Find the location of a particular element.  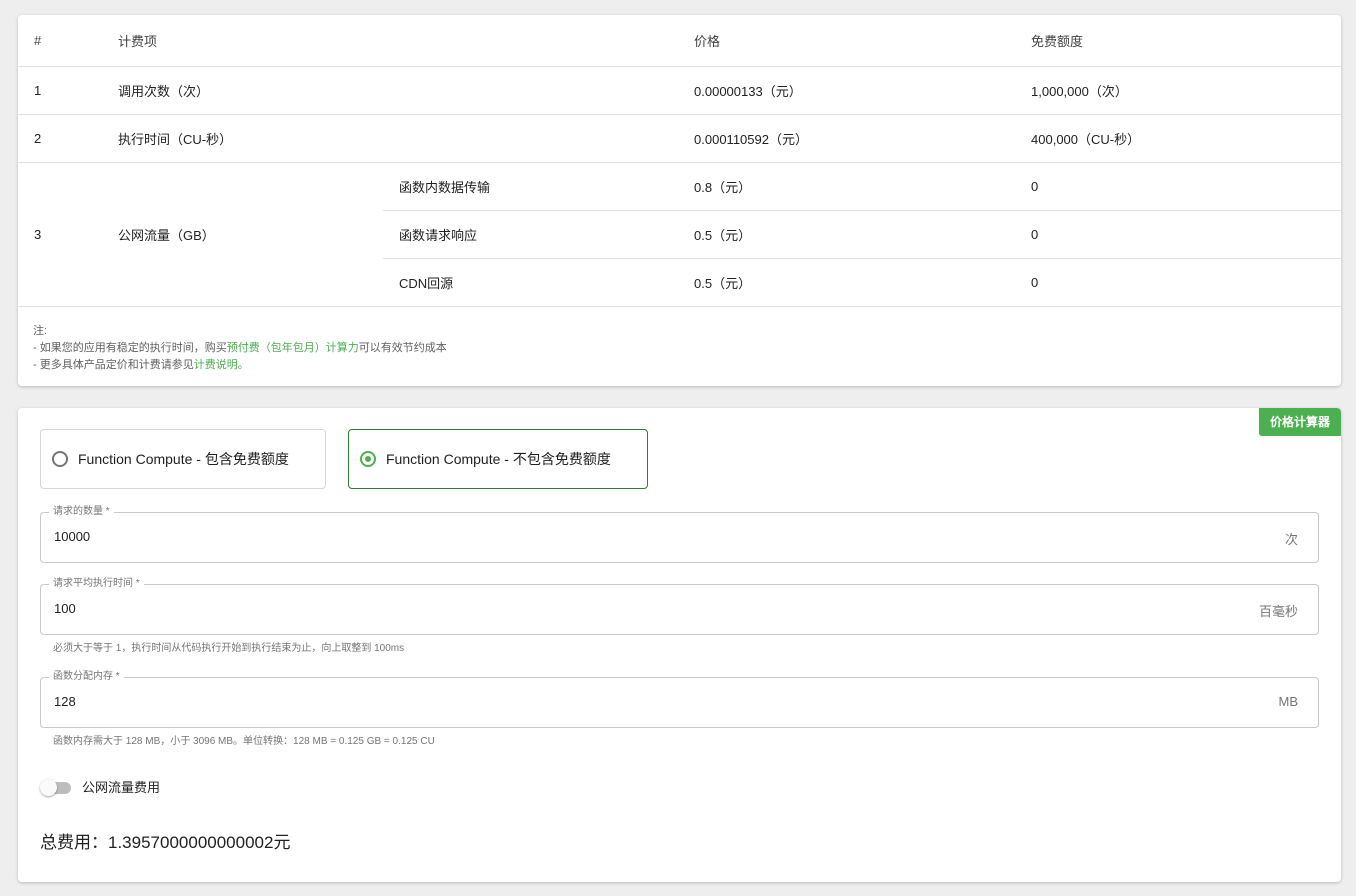

option-label: Function Compute - 包含免费额度 is located at coordinates (183, 459).